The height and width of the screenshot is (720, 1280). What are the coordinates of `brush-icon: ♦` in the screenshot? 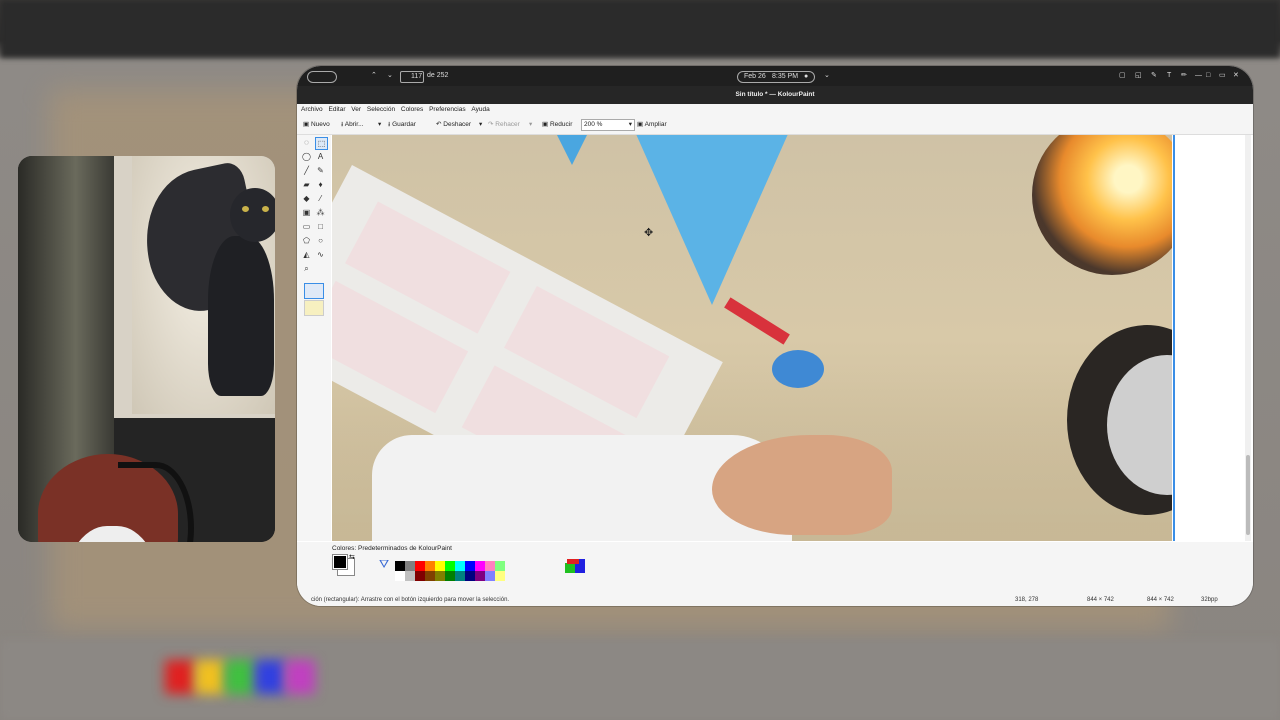 It's located at (320, 184).